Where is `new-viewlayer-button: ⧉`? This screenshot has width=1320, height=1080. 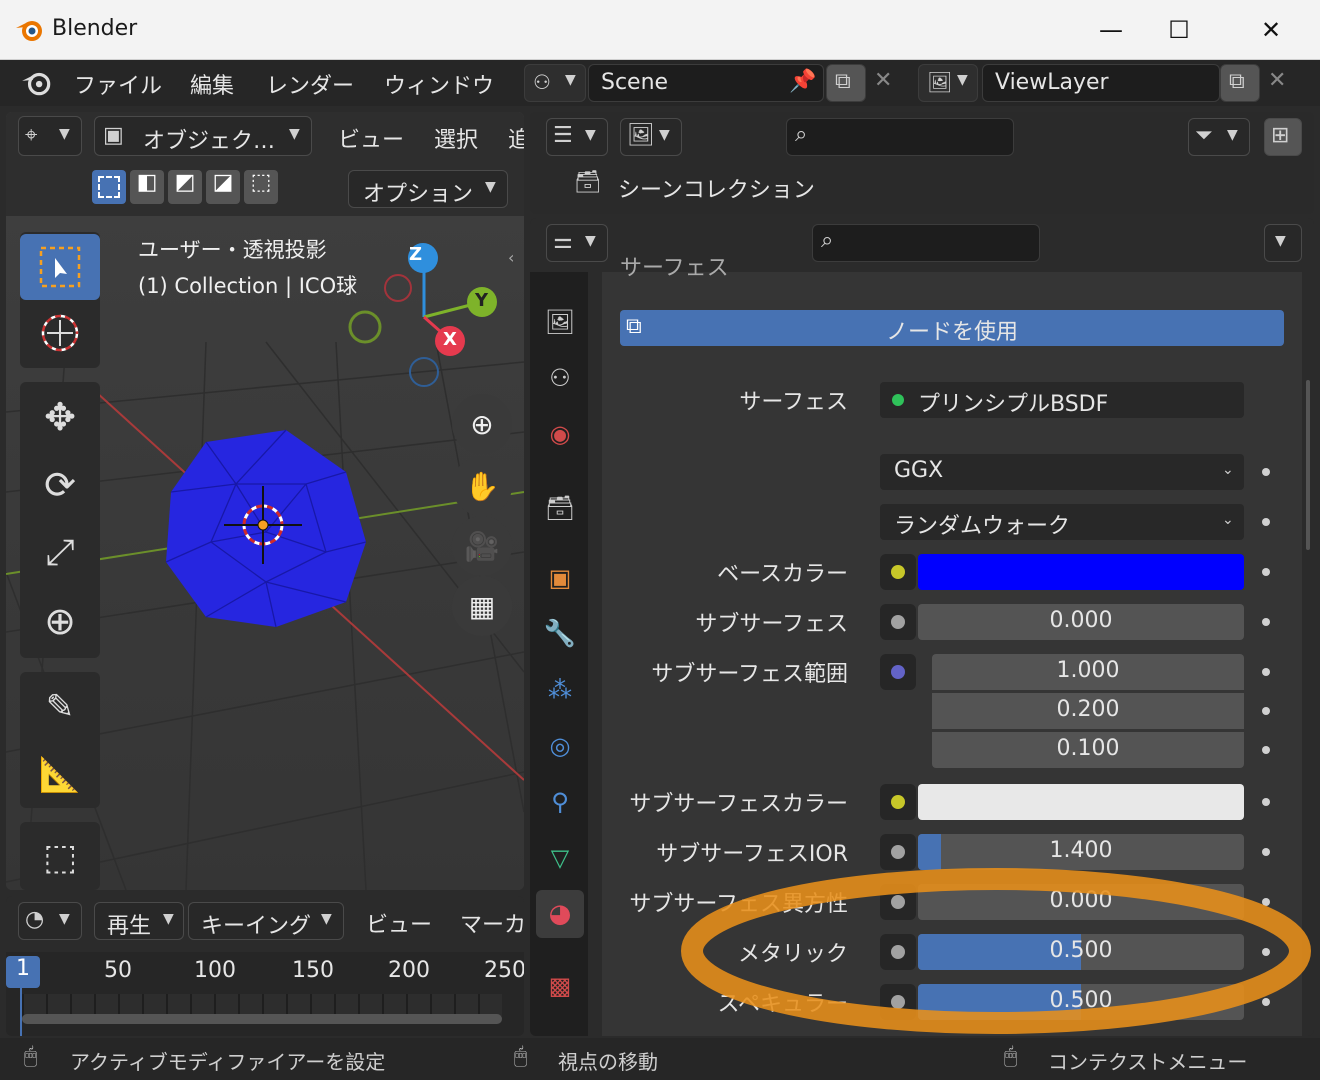 new-viewlayer-button: ⧉ is located at coordinates (1240, 83).